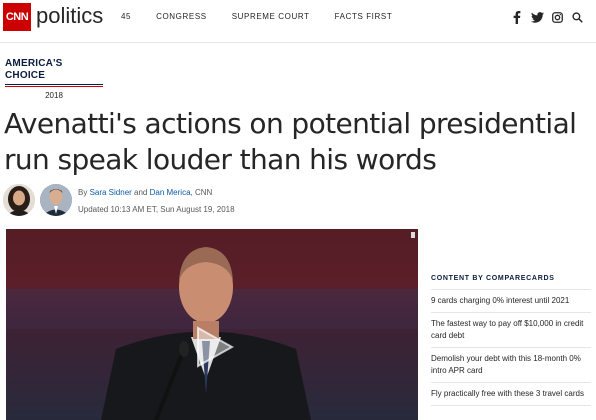 Image resolution: width=596 pixels, height=420 pixels. Describe the element at coordinates (54, 85) in the screenshot. I see `badge-divider` at that location.